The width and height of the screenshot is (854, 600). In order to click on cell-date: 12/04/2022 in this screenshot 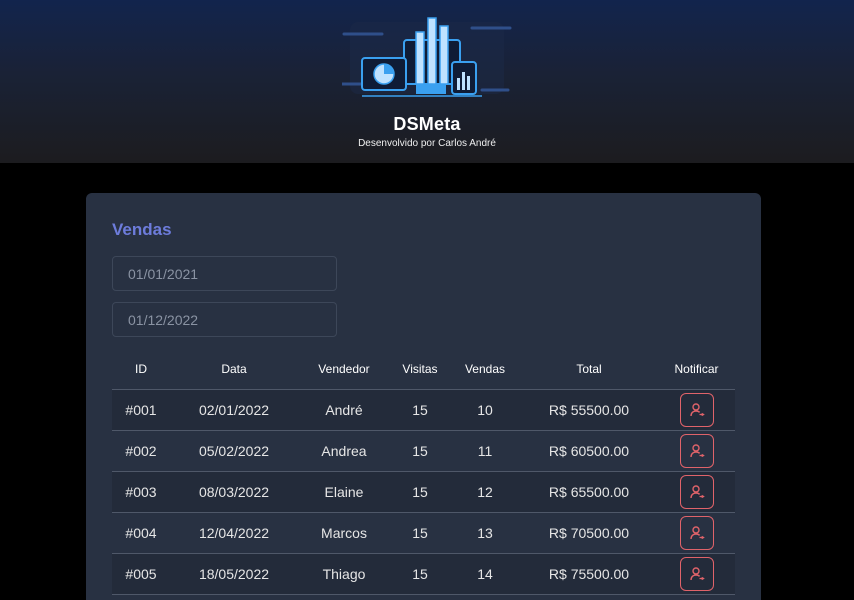, I will do `click(234, 533)`.